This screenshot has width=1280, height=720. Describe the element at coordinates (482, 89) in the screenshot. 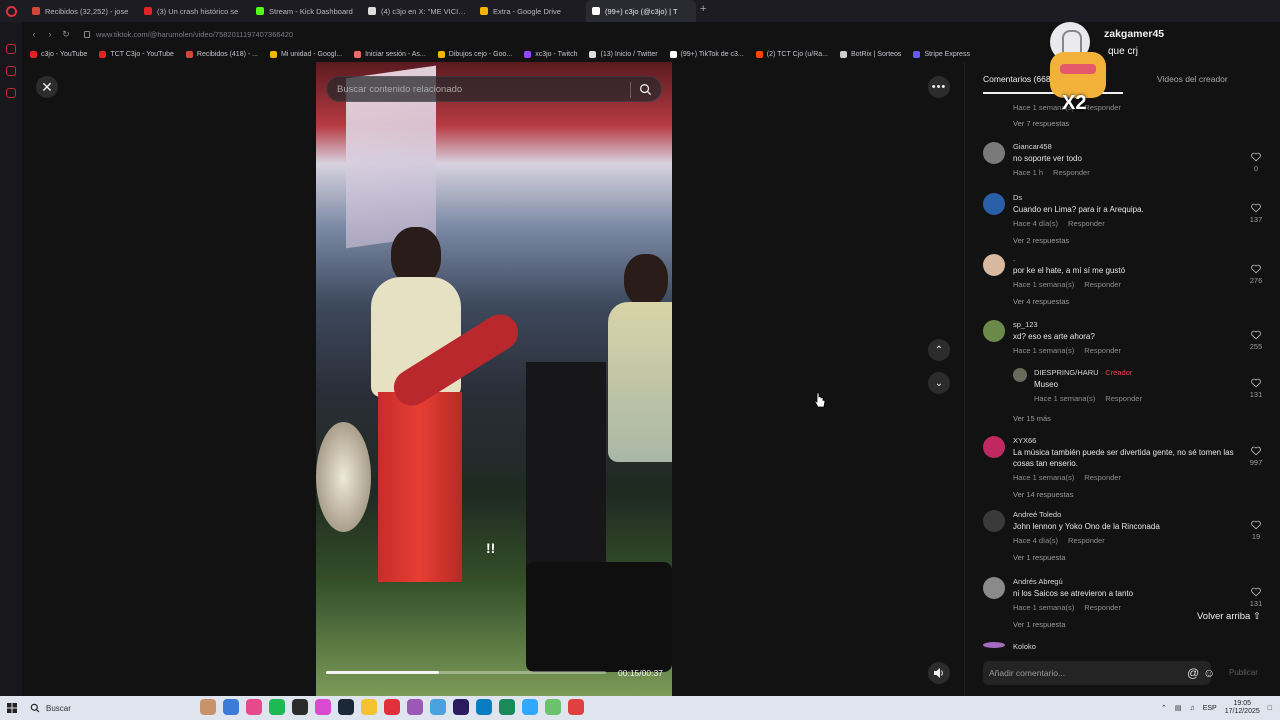

I see `related-search-input` at that location.